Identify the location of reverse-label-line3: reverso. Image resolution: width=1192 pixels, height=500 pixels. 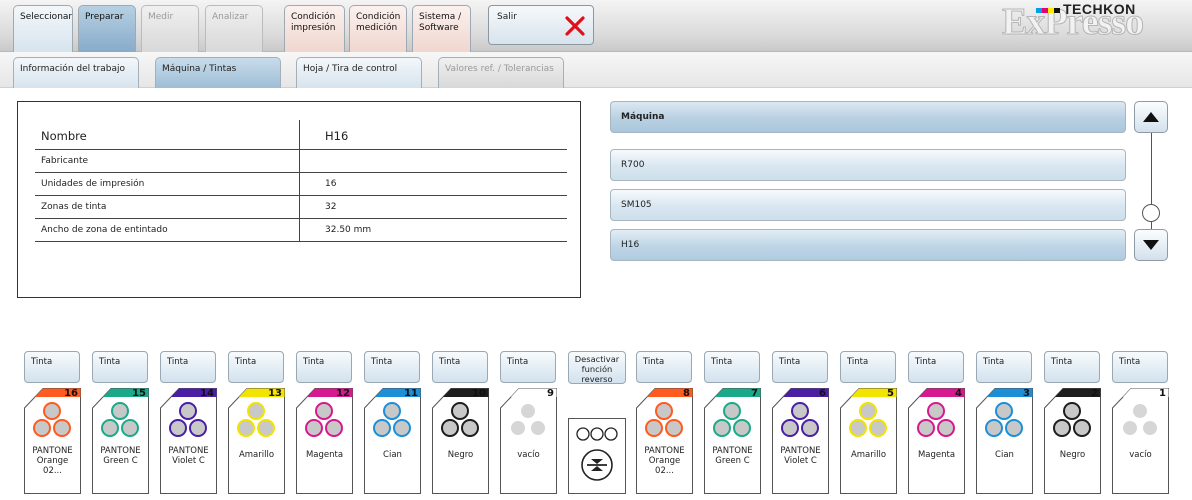
(597, 379).